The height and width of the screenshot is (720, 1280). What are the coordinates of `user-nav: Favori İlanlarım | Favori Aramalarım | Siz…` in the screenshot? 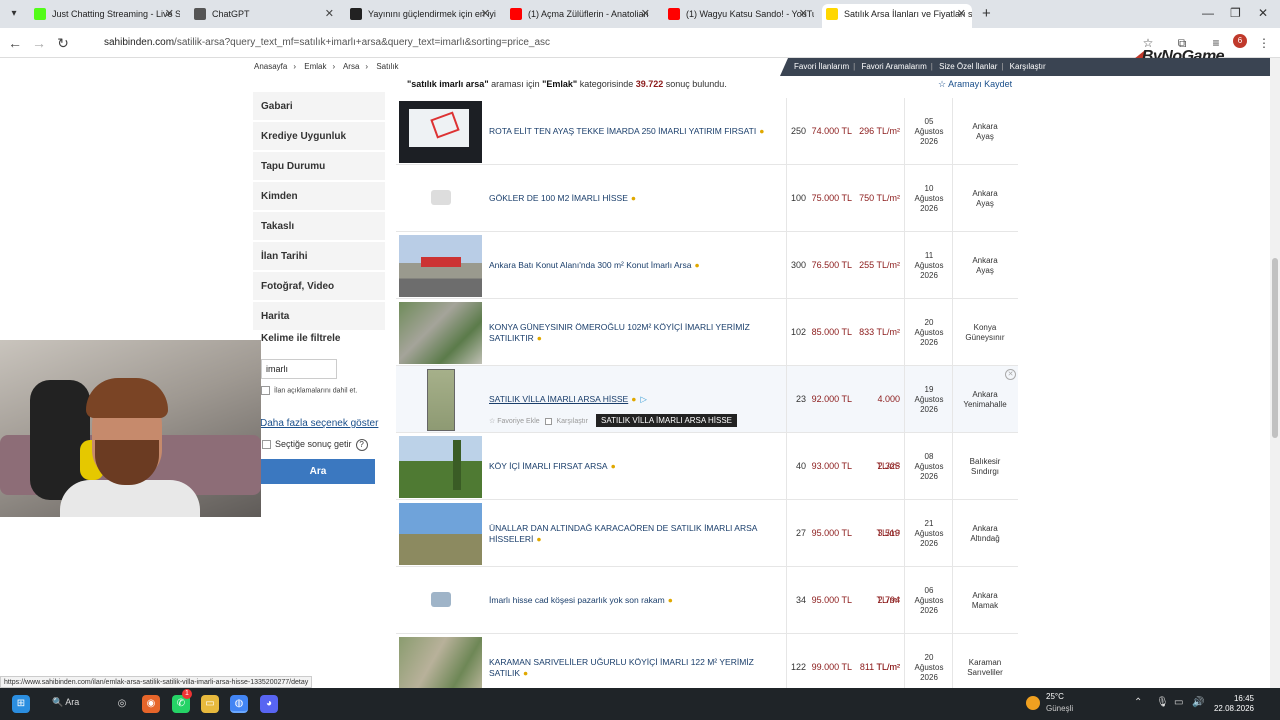 It's located at (1025, 67).